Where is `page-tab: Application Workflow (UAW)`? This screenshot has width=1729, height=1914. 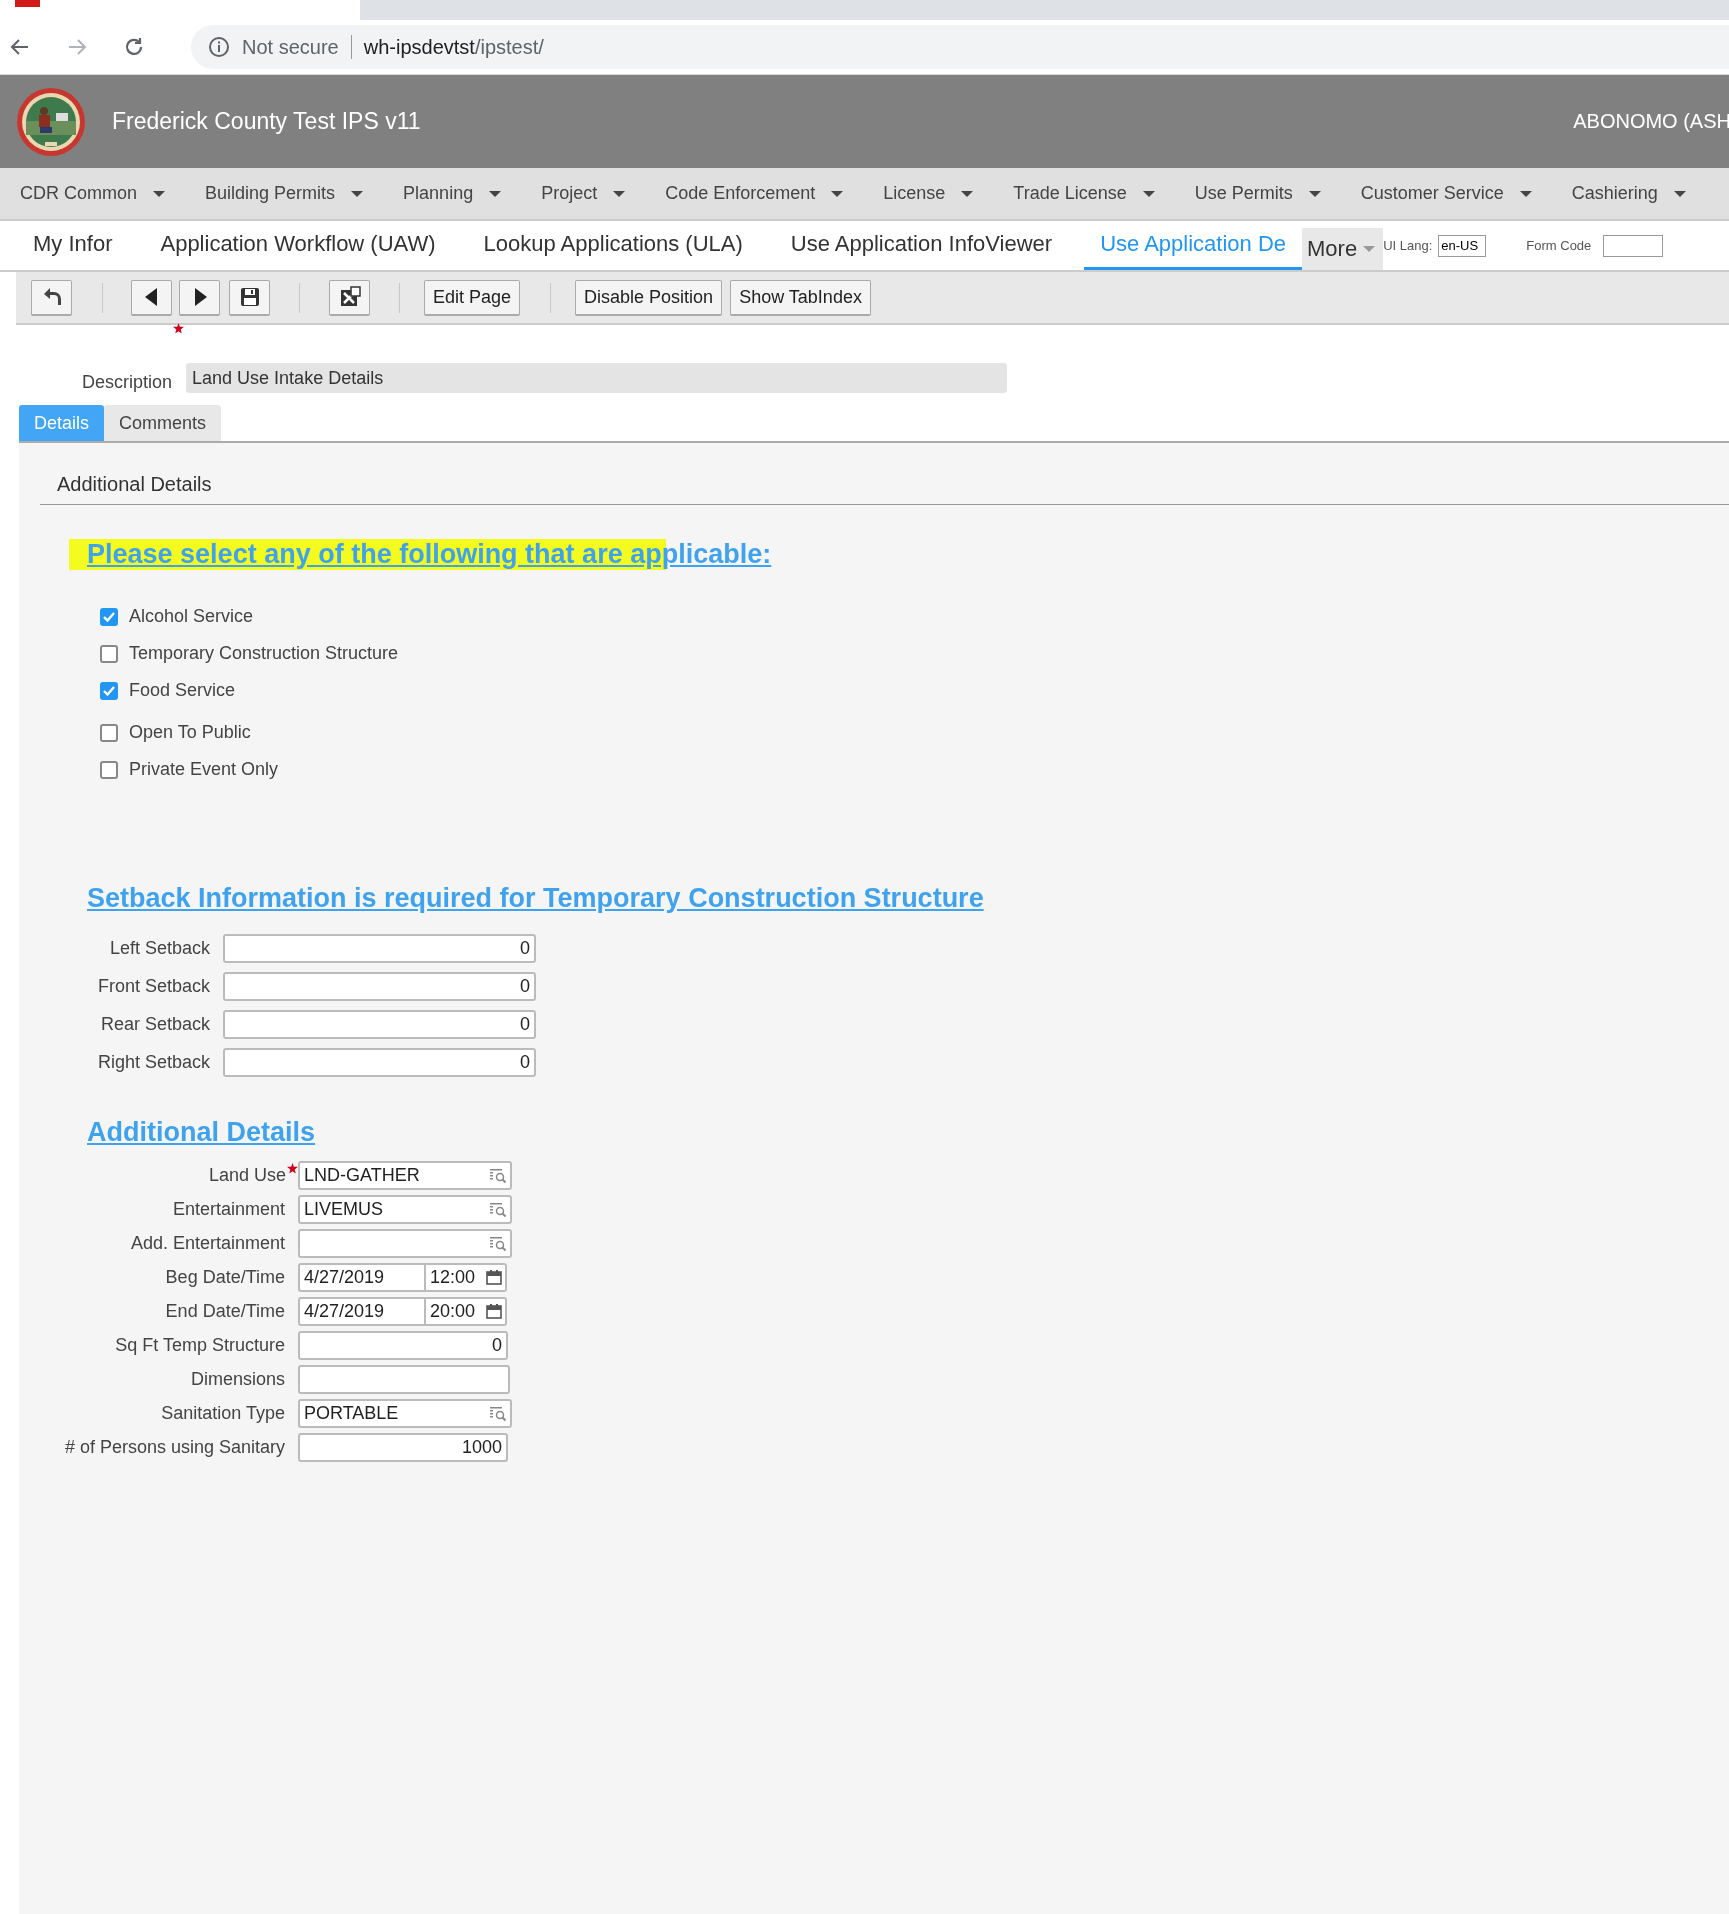
page-tab: Application Workflow (UAW) is located at coordinates (298, 245).